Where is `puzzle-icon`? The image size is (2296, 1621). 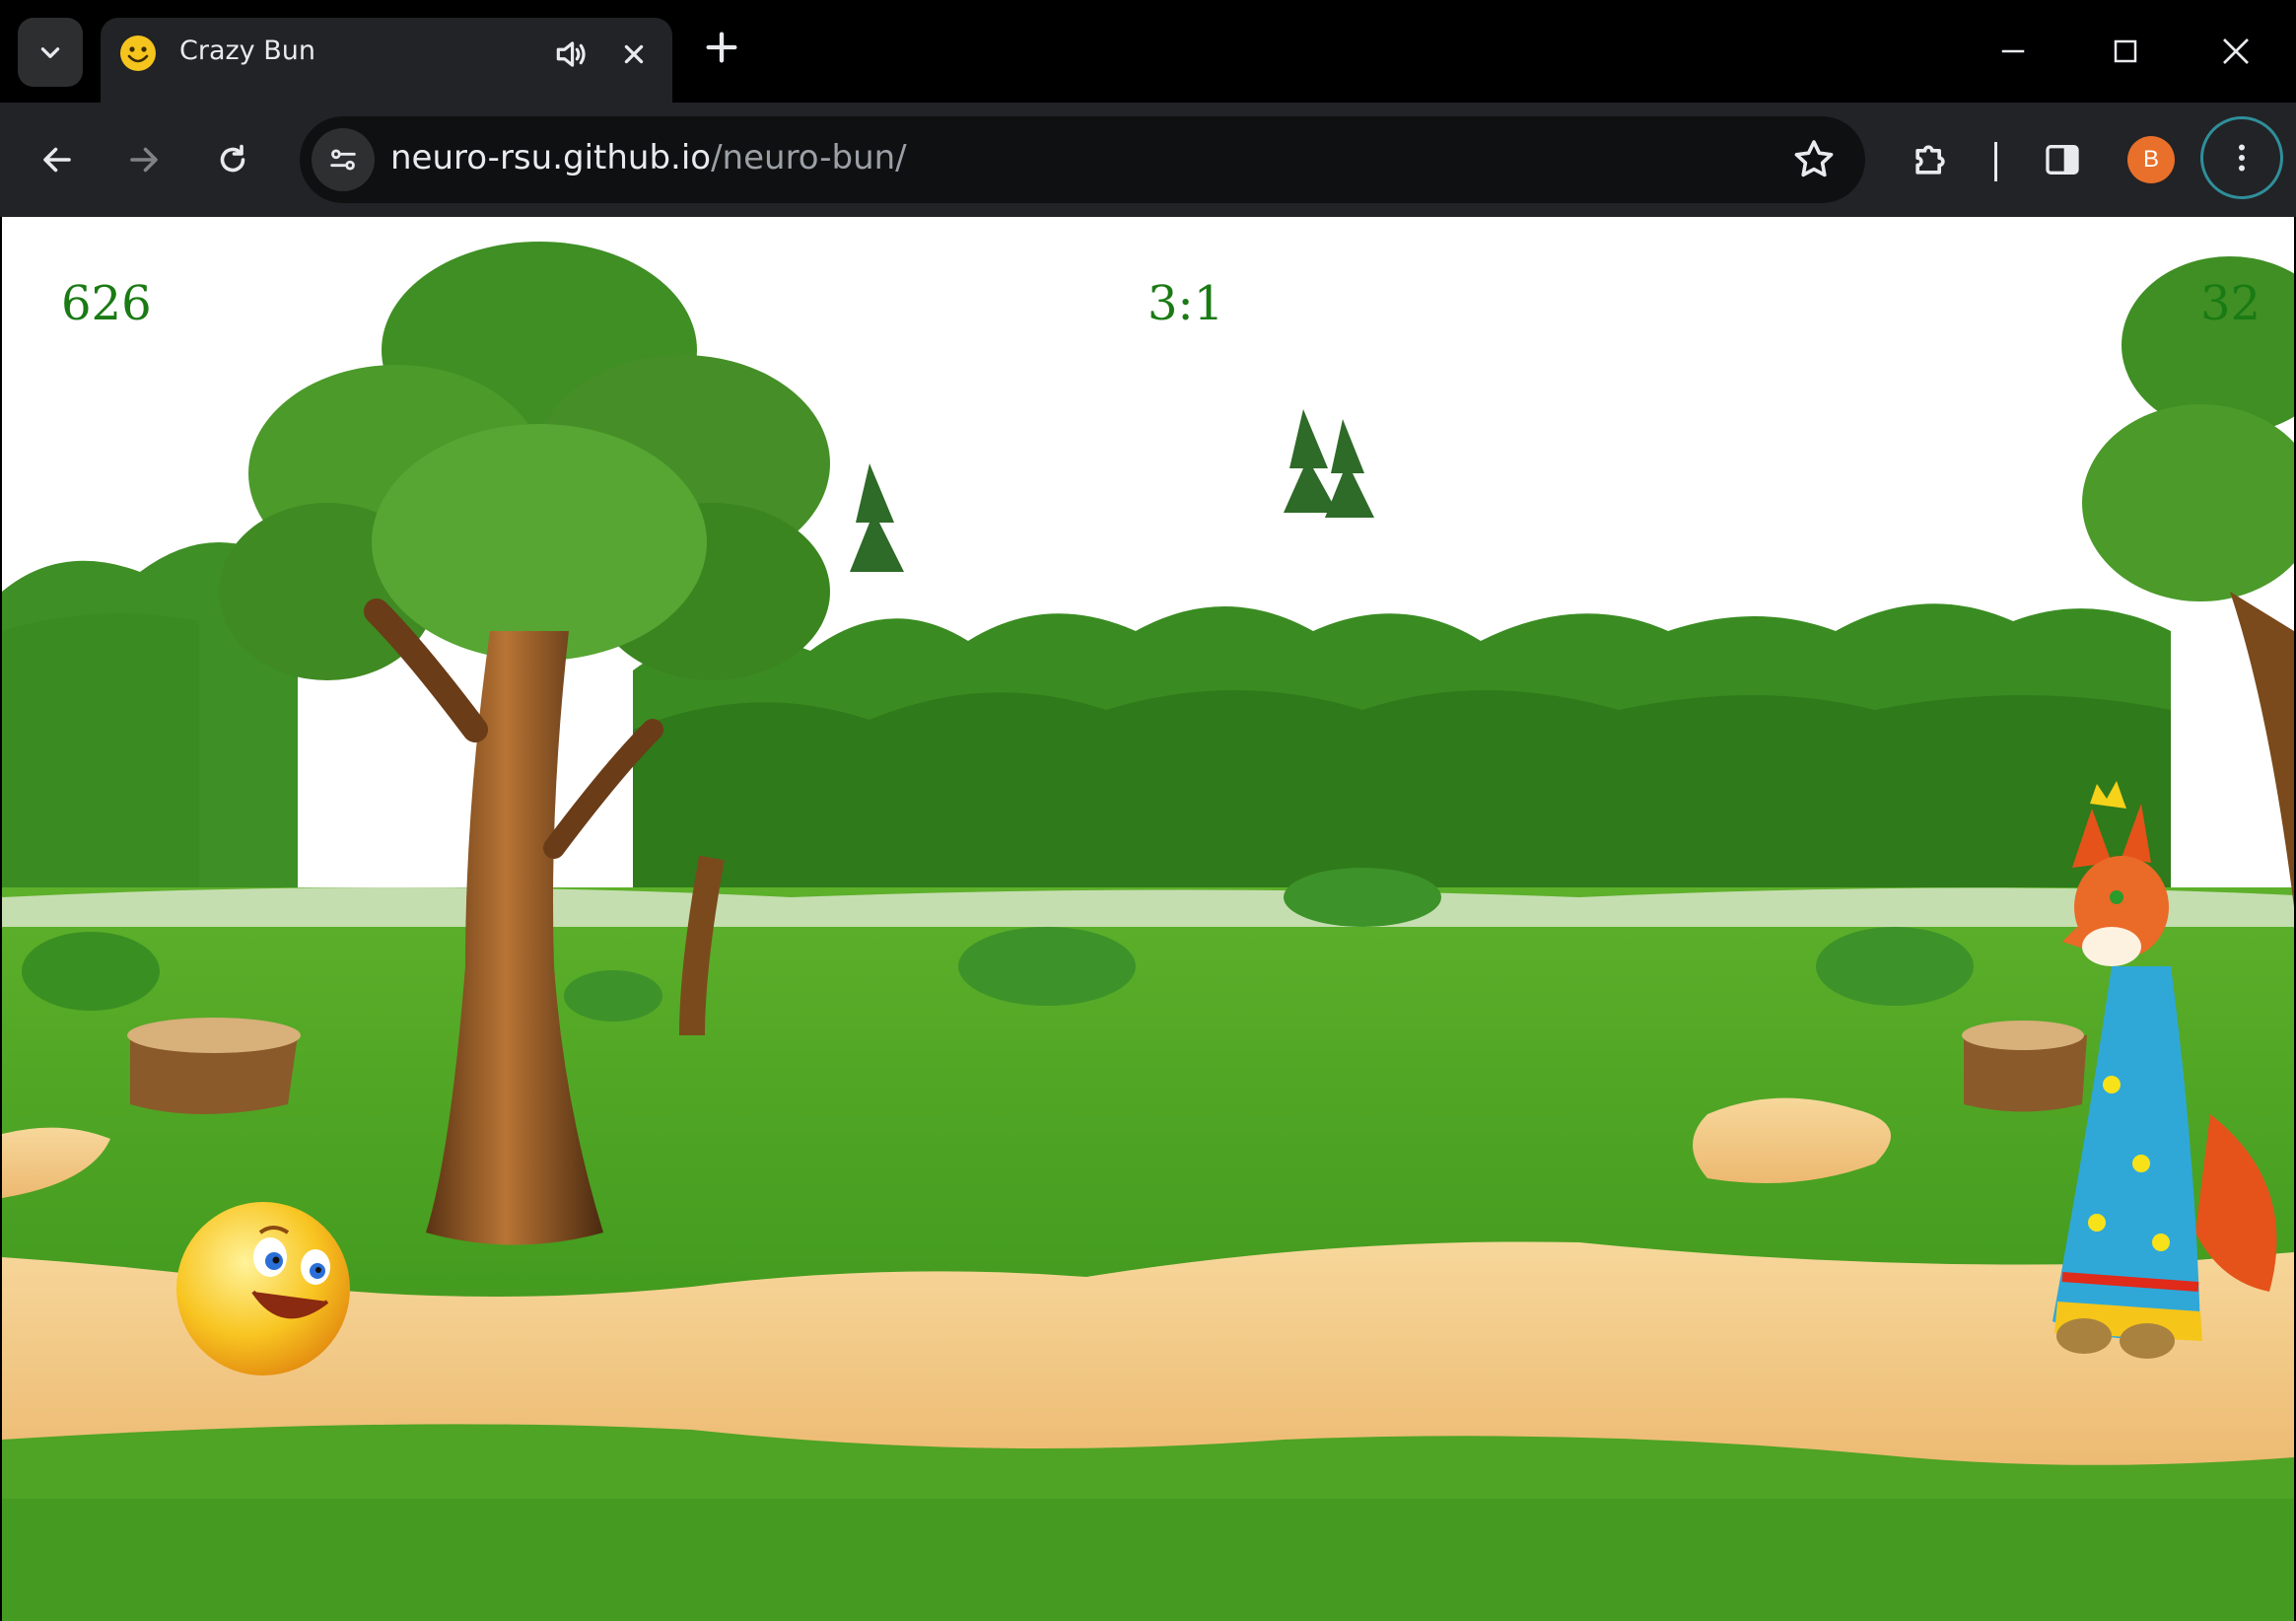 puzzle-icon is located at coordinates (1930, 160).